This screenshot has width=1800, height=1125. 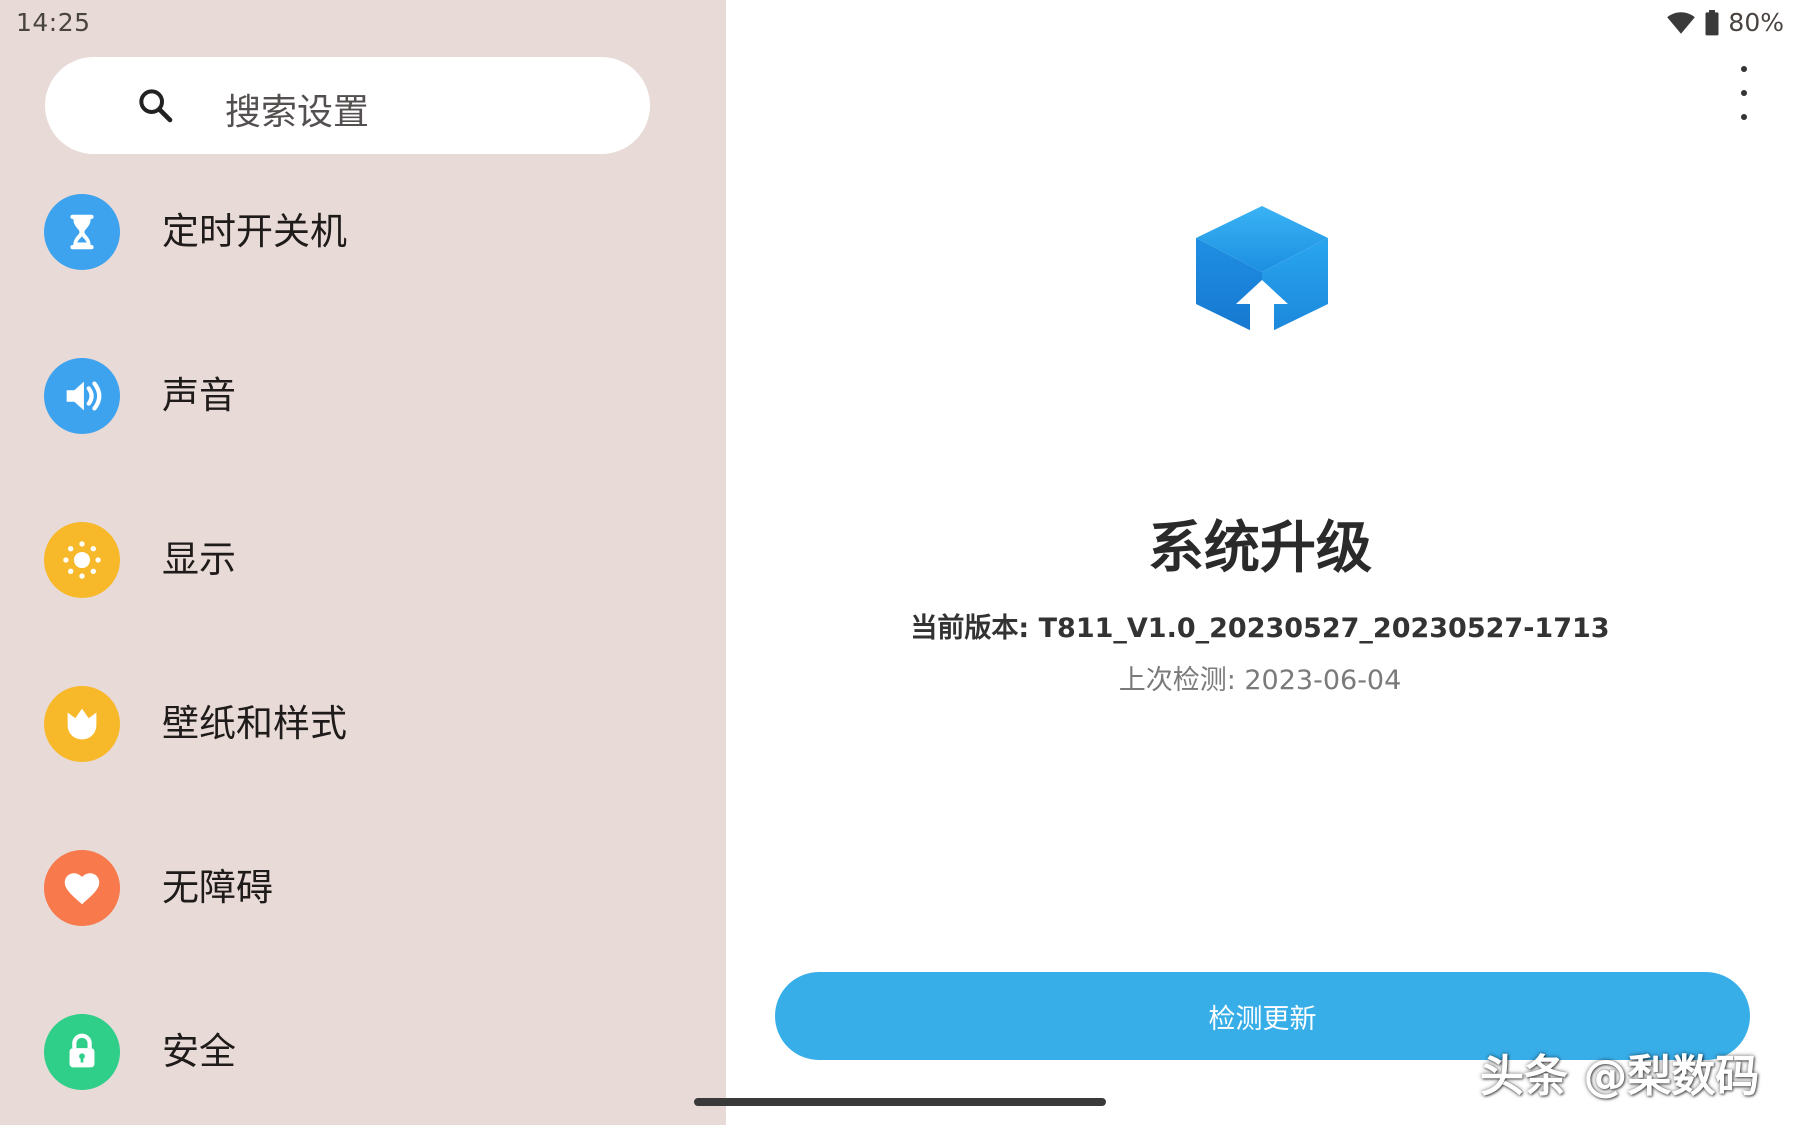 I want to click on sidebar-item-wallpaper-style: 壁纸和样式, so click(x=363, y=724).